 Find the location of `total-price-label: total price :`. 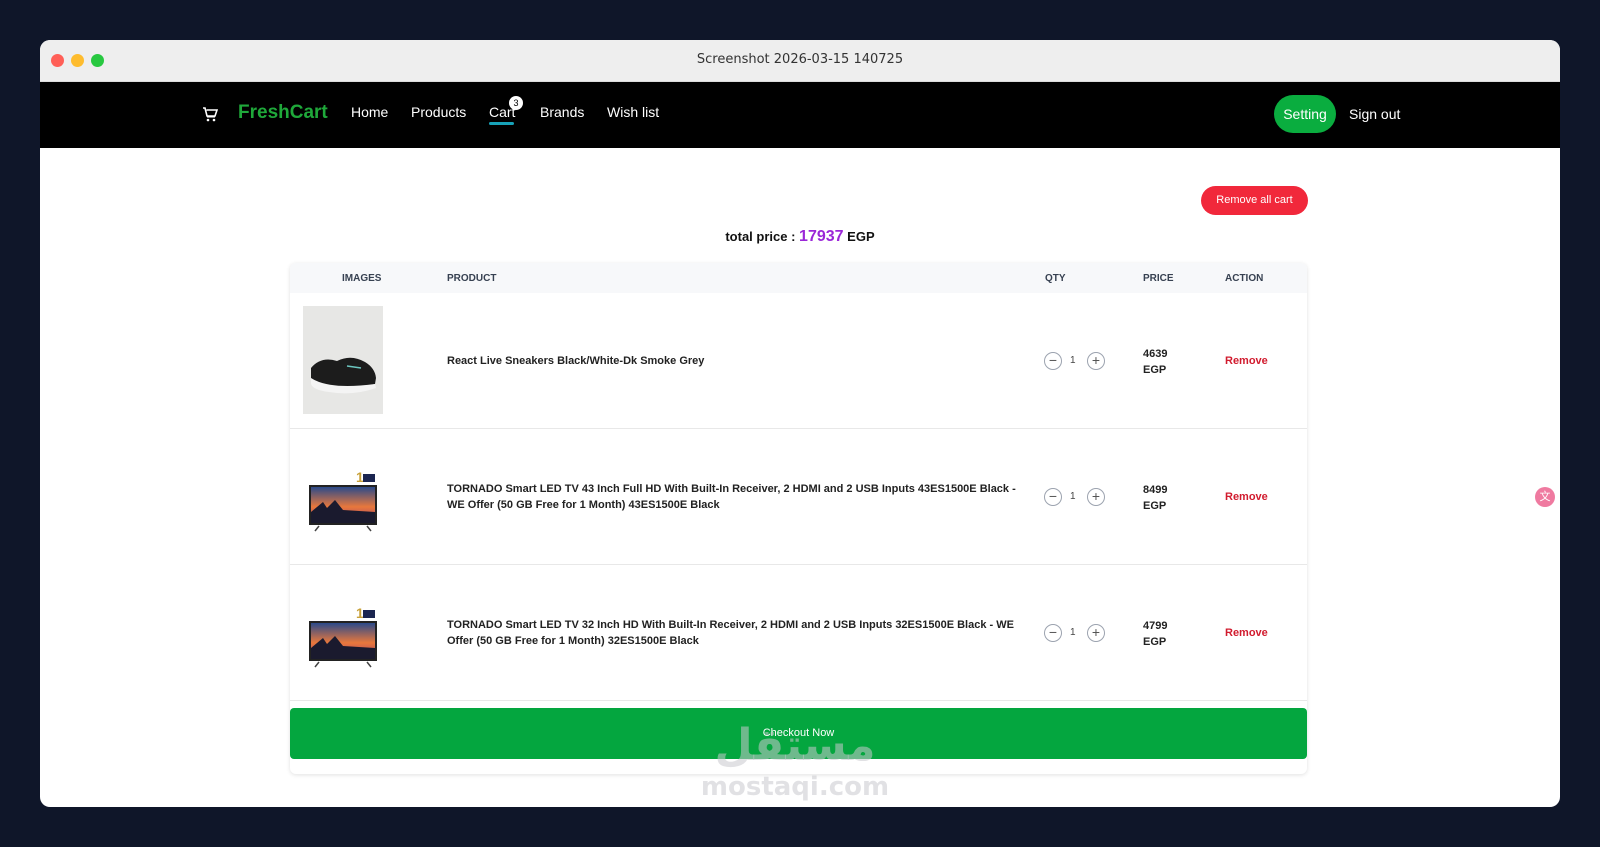

total-price-label: total price : is located at coordinates (760, 236).